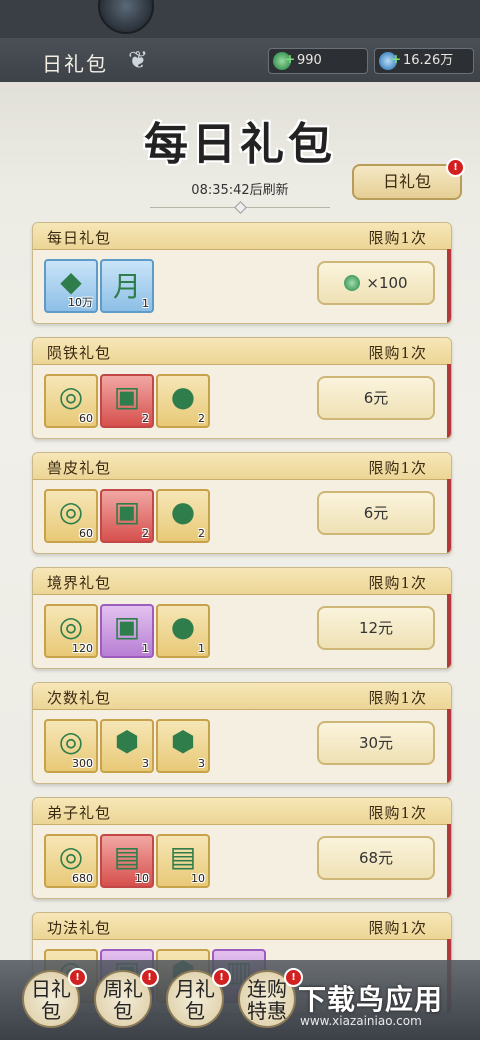  Describe the element at coordinates (242, 926) in the screenshot. I see `pack-header: 功法礼包 限购1次` at that location.